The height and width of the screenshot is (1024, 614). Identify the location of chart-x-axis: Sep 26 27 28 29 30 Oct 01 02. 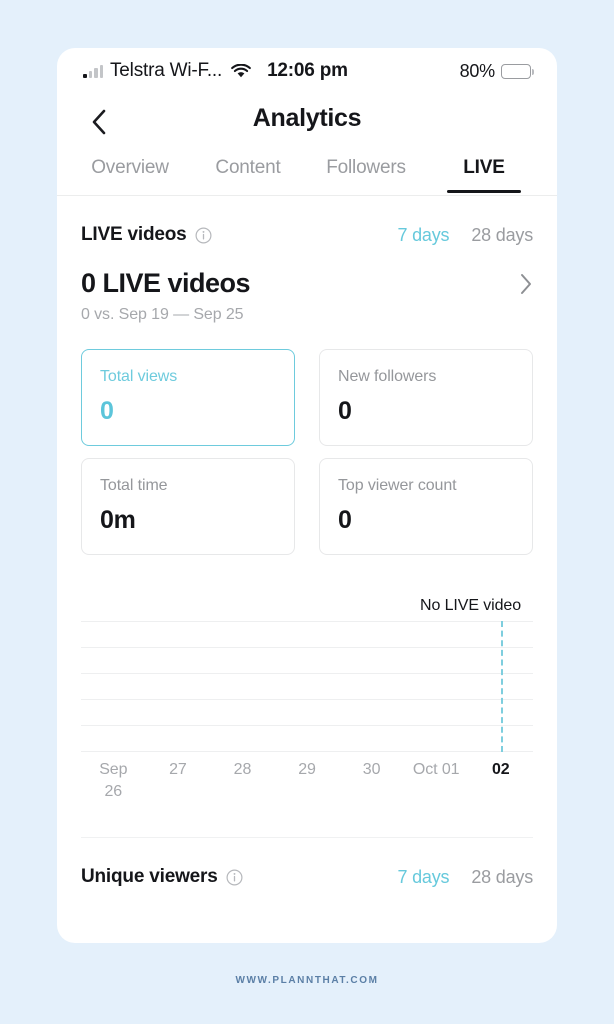
(307, 780).